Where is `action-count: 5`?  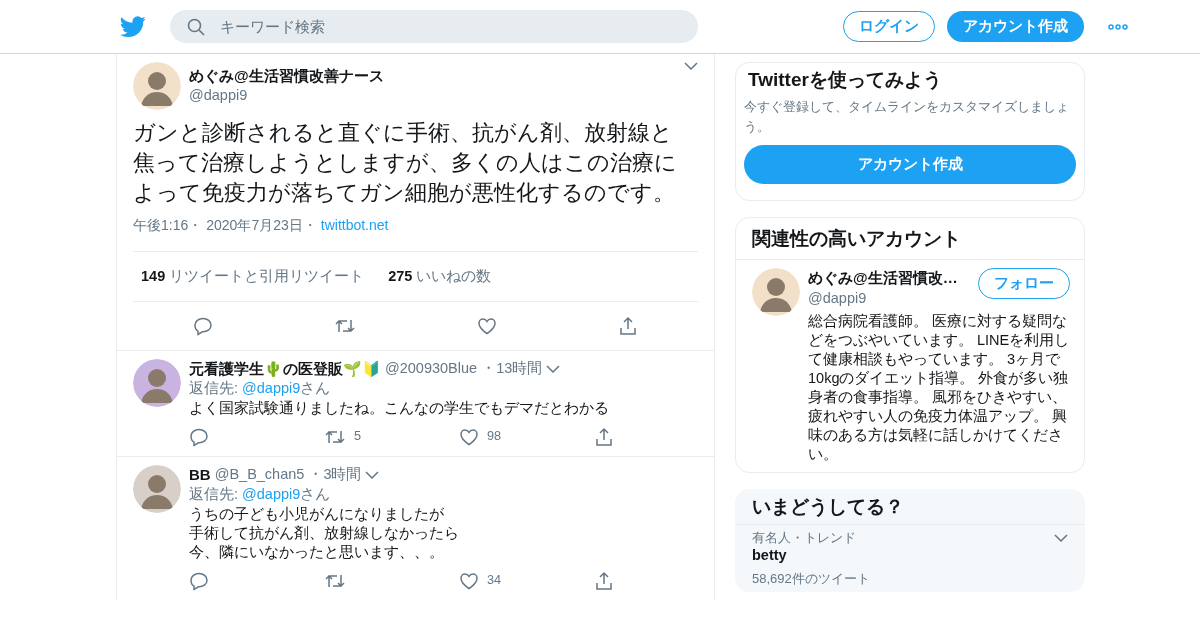
action-count: 5 is located at coordinates (358, 437).